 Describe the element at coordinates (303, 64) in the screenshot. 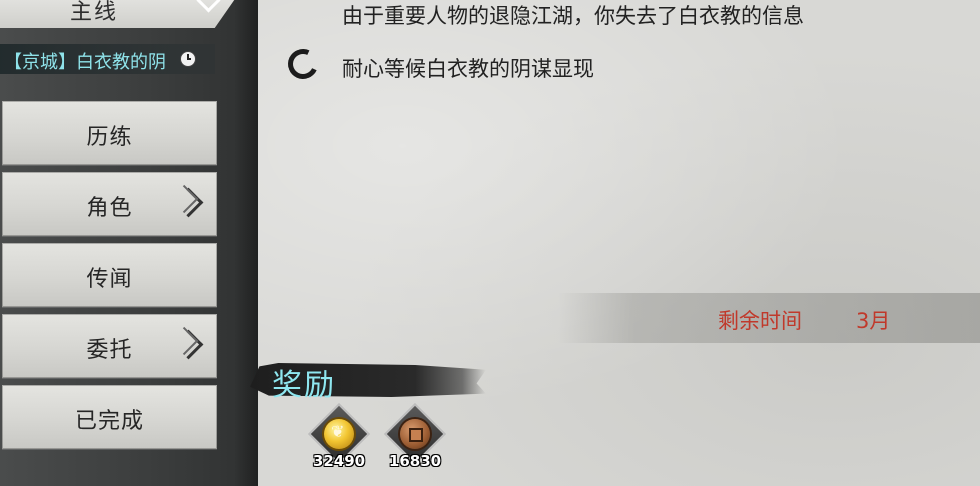

I see `in-progress-icon` at that location.